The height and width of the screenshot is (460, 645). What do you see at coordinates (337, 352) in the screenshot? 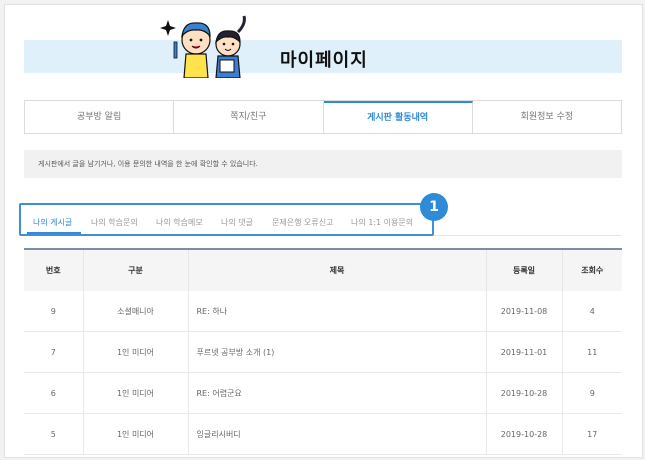
I see `cell-title-link: 푸르넷 공부방 소개 (1)` at bounding box center [337, 352].